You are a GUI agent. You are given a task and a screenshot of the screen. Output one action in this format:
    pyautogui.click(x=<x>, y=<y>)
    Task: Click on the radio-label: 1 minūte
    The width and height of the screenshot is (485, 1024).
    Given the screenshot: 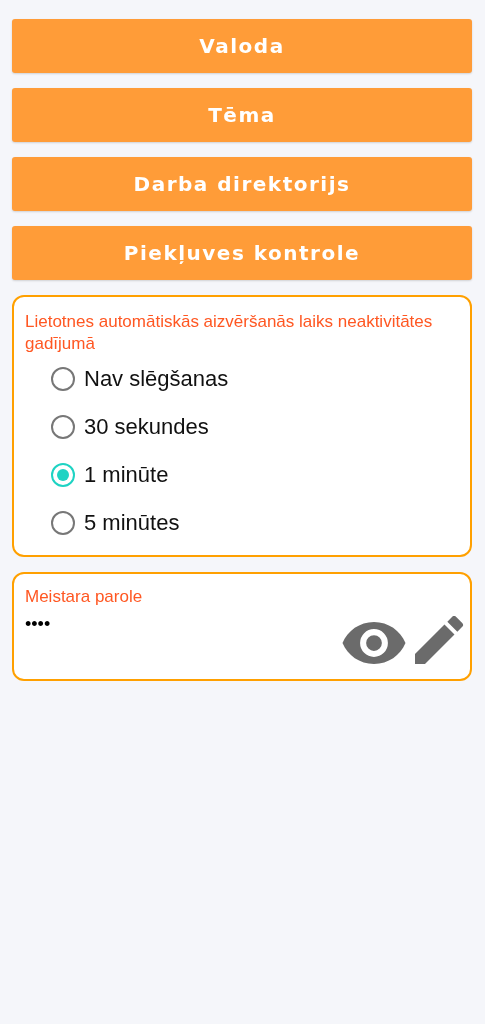 What is the action you would take?
    pyautogui.click(x=126, y=475)
    